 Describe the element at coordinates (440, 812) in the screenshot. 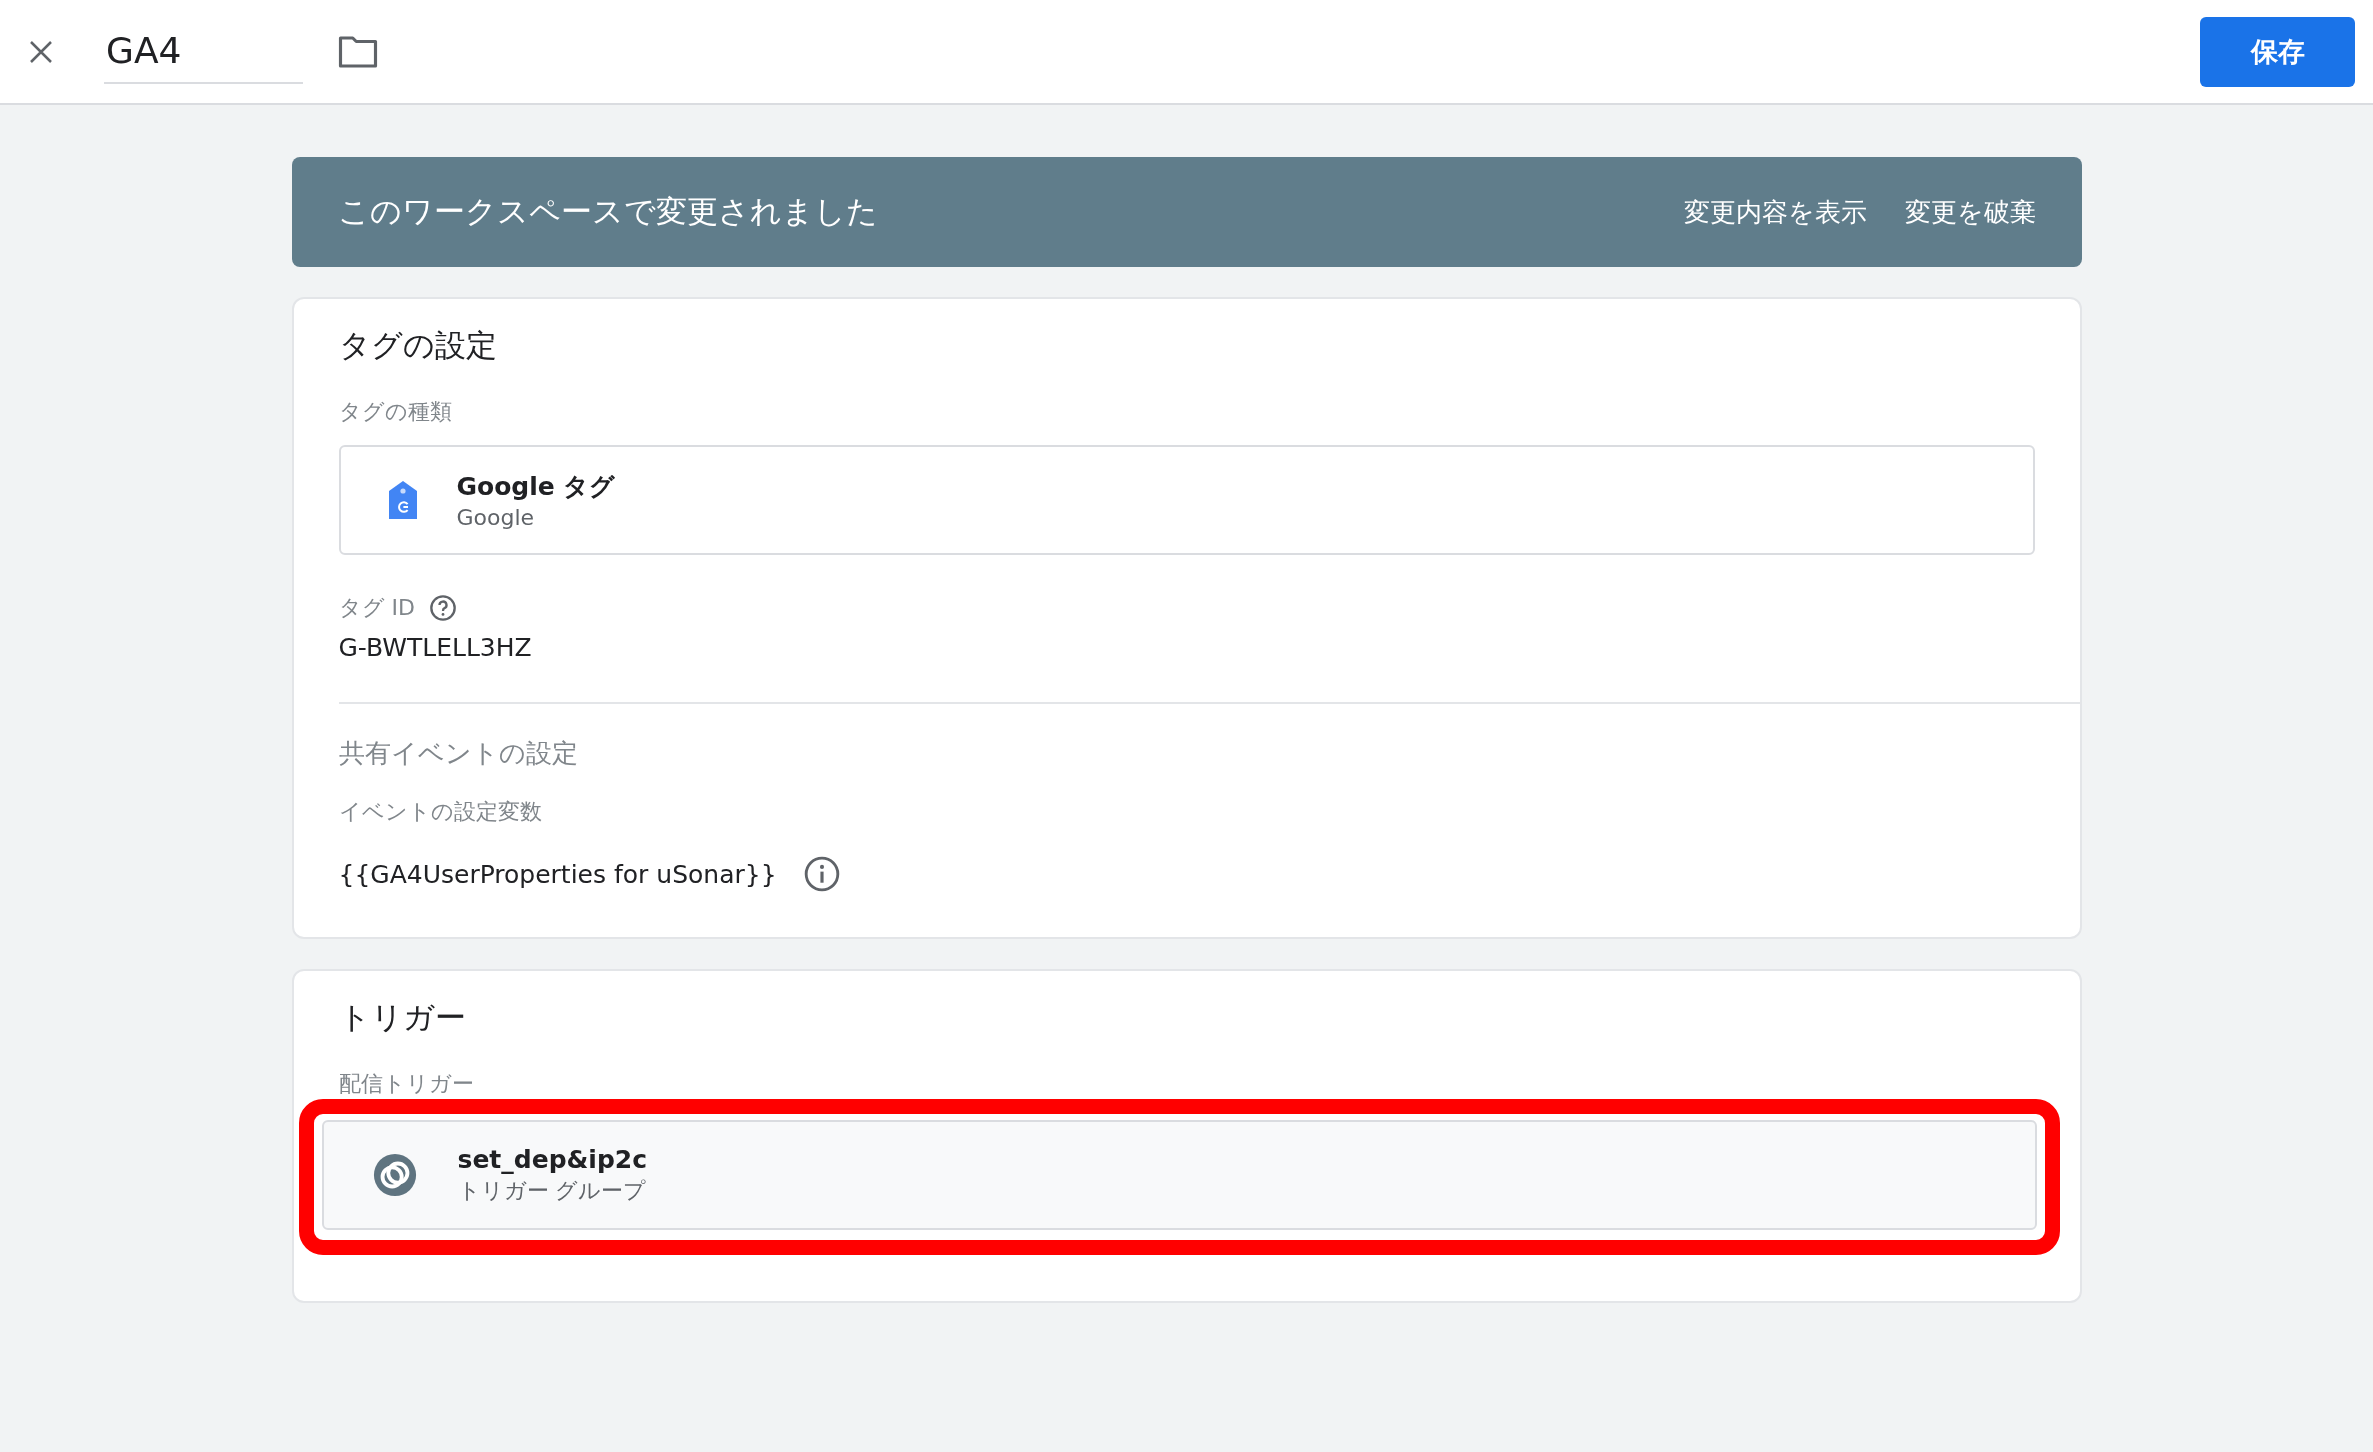

I see `field-label: イベントの設定変数` at that location.